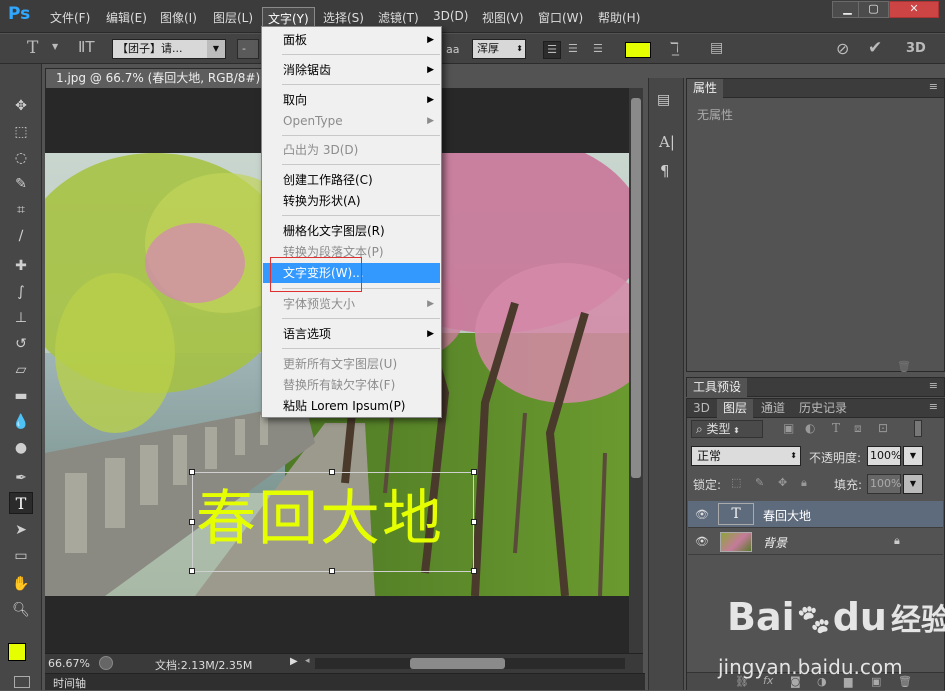  I want to click on menu-window: 窗口(W), so click(560, 17).